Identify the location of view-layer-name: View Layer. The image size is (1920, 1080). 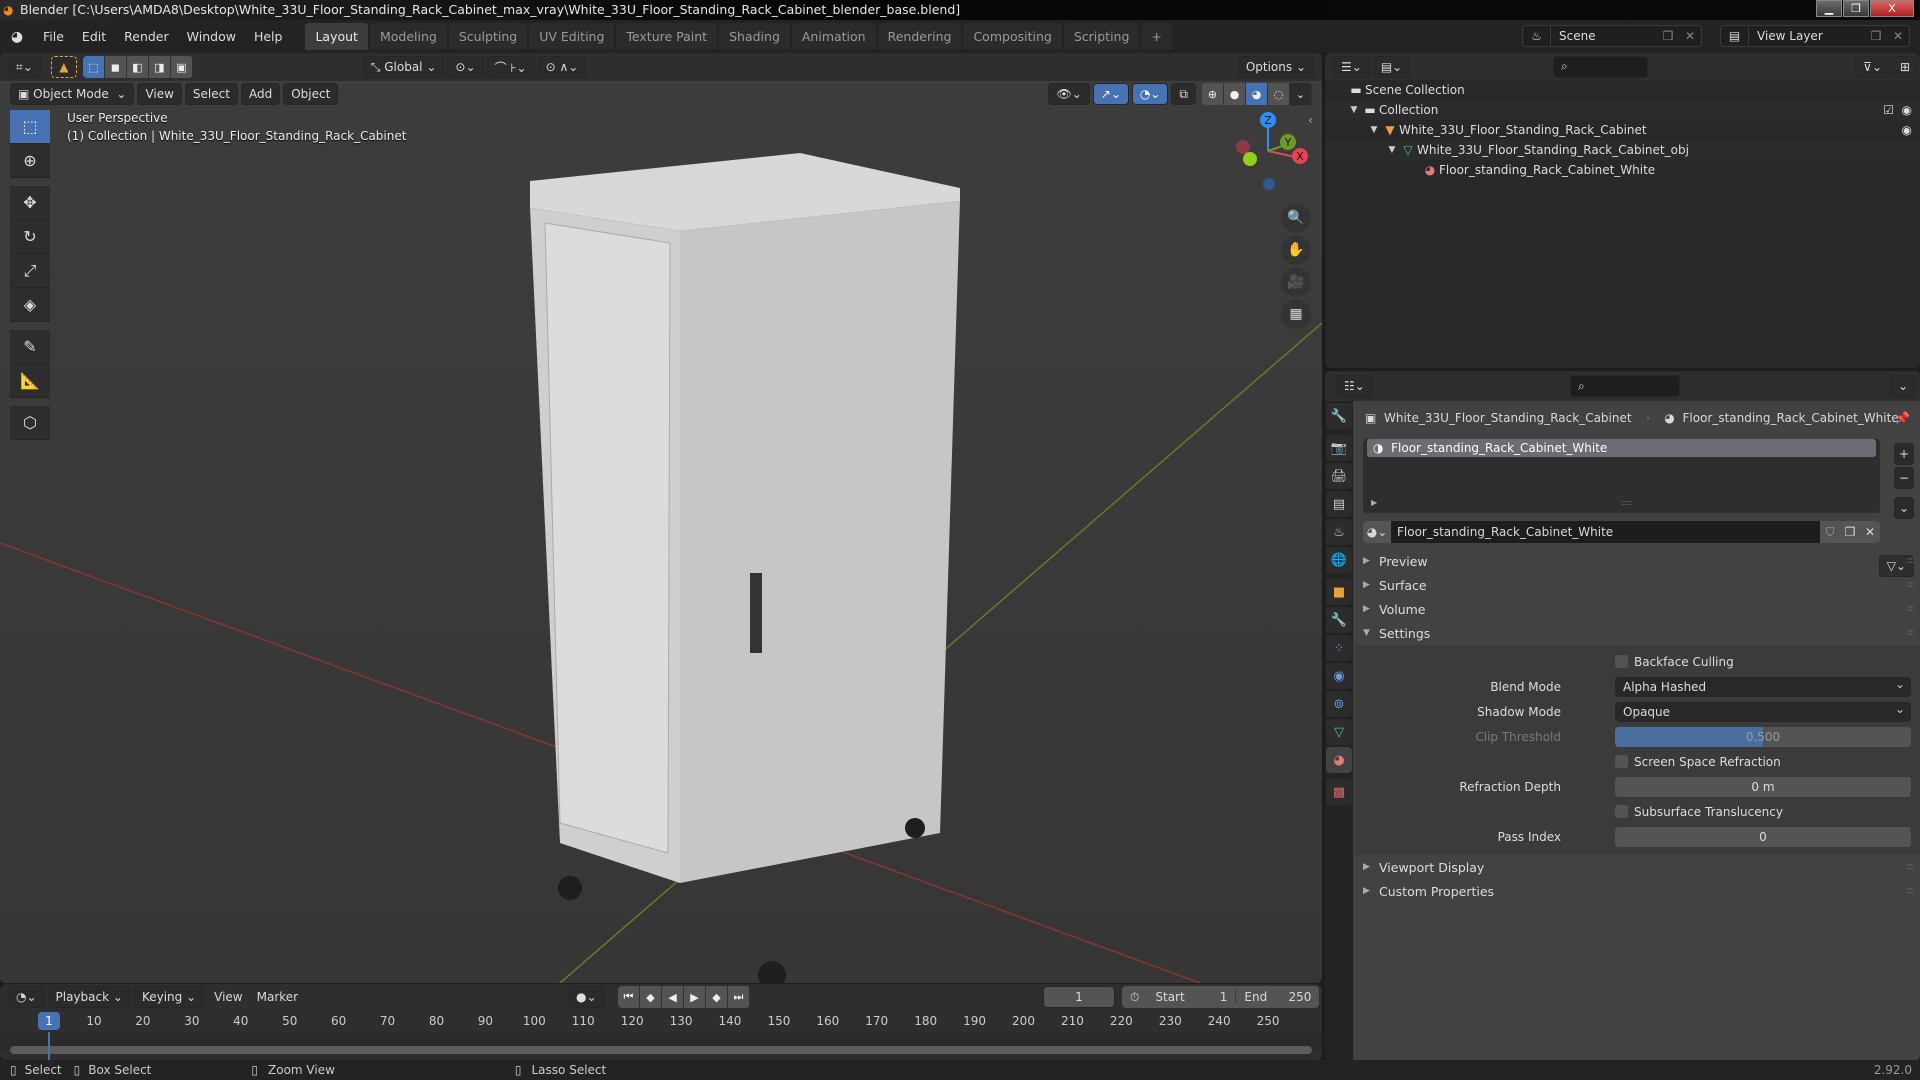
(1807, 36).